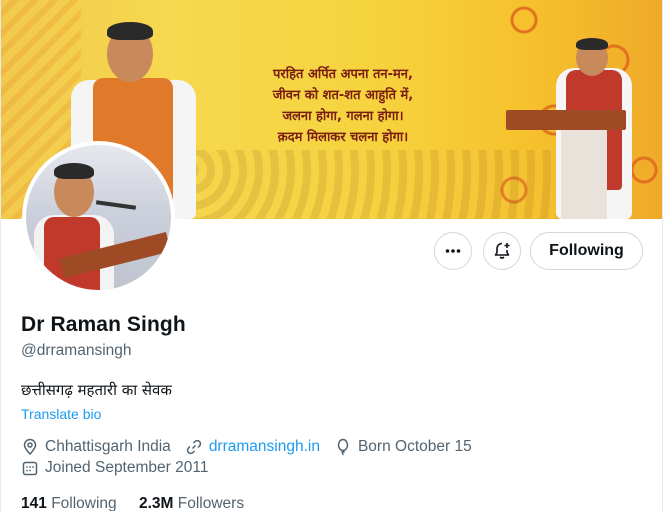 Image resolution: width=665 pixels, height=511 pixels. I want to click on joined-item: Joined September 2011, so click(114, 468).